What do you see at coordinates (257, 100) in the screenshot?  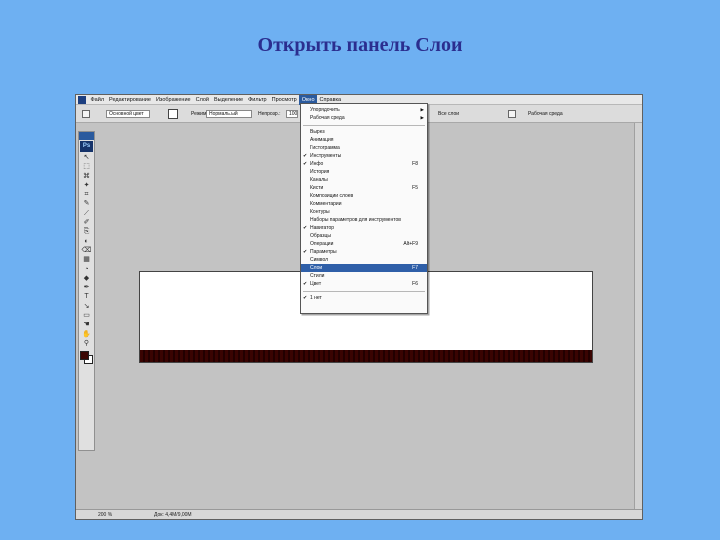 I see `menu-5: Фильтр` at bounding box center [257, 100].